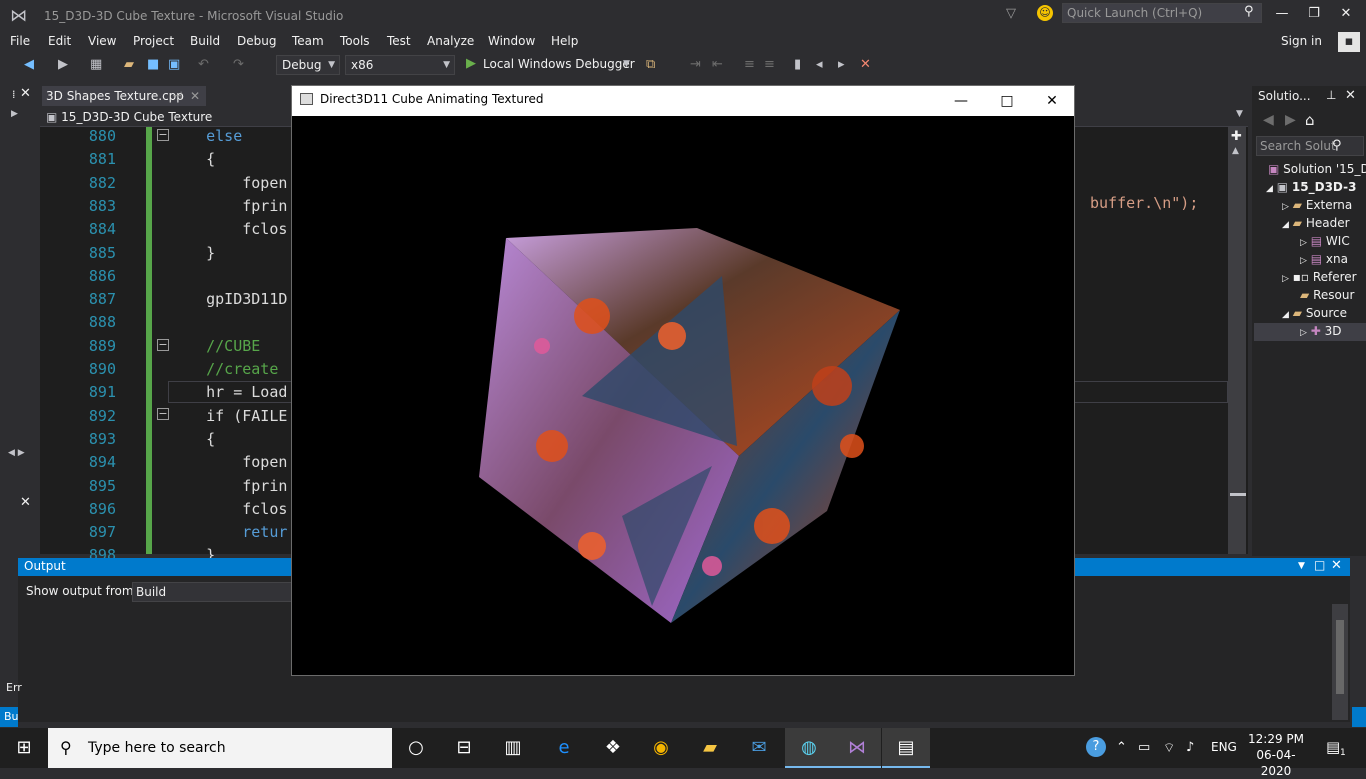  What do you see at coordinates (464, 748) in the screenshot?
I see `task-view-icon: ⊟` at bounding box center [464, 748].